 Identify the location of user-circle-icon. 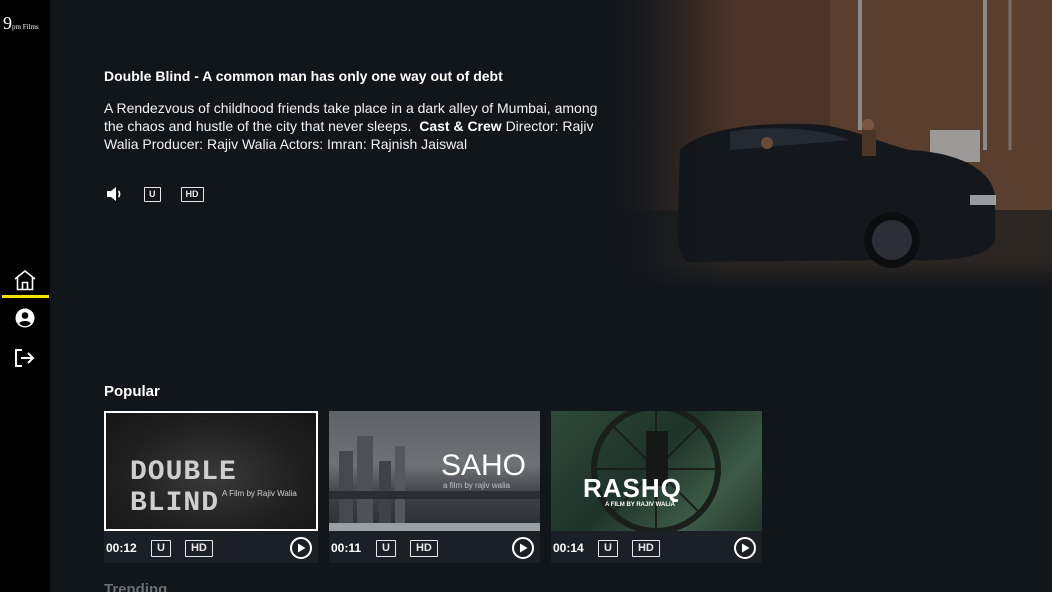
(25, 318).